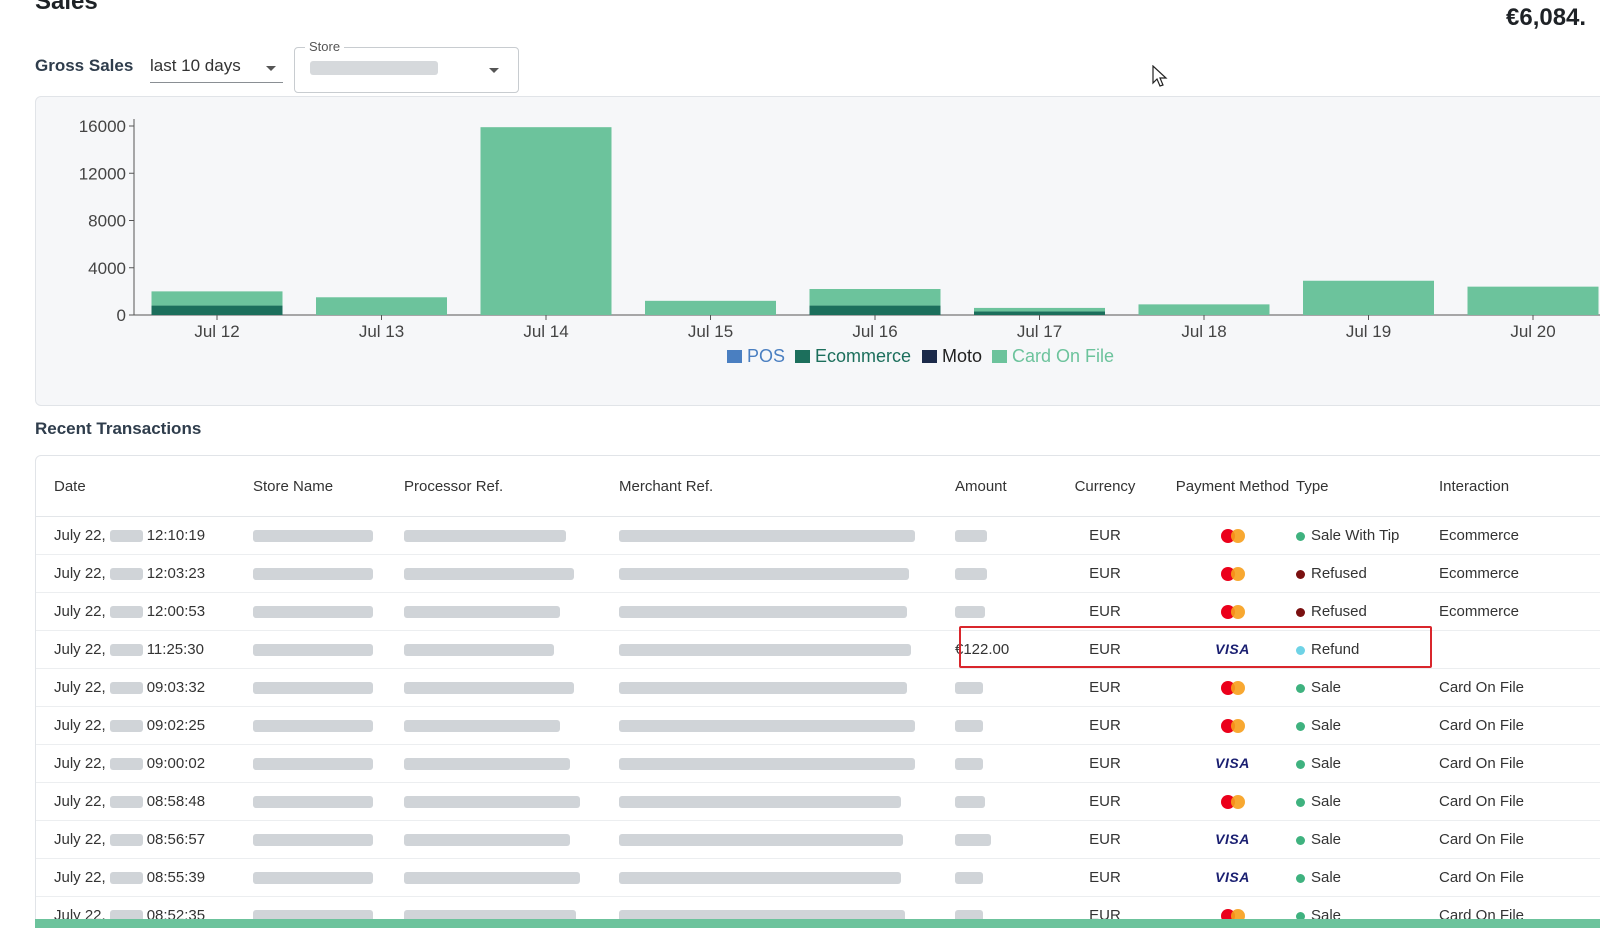  What do you see at coordinates (1232, 535) in the screenshot?
I see `payment-method-cell` at bounding box center [1232, 535].